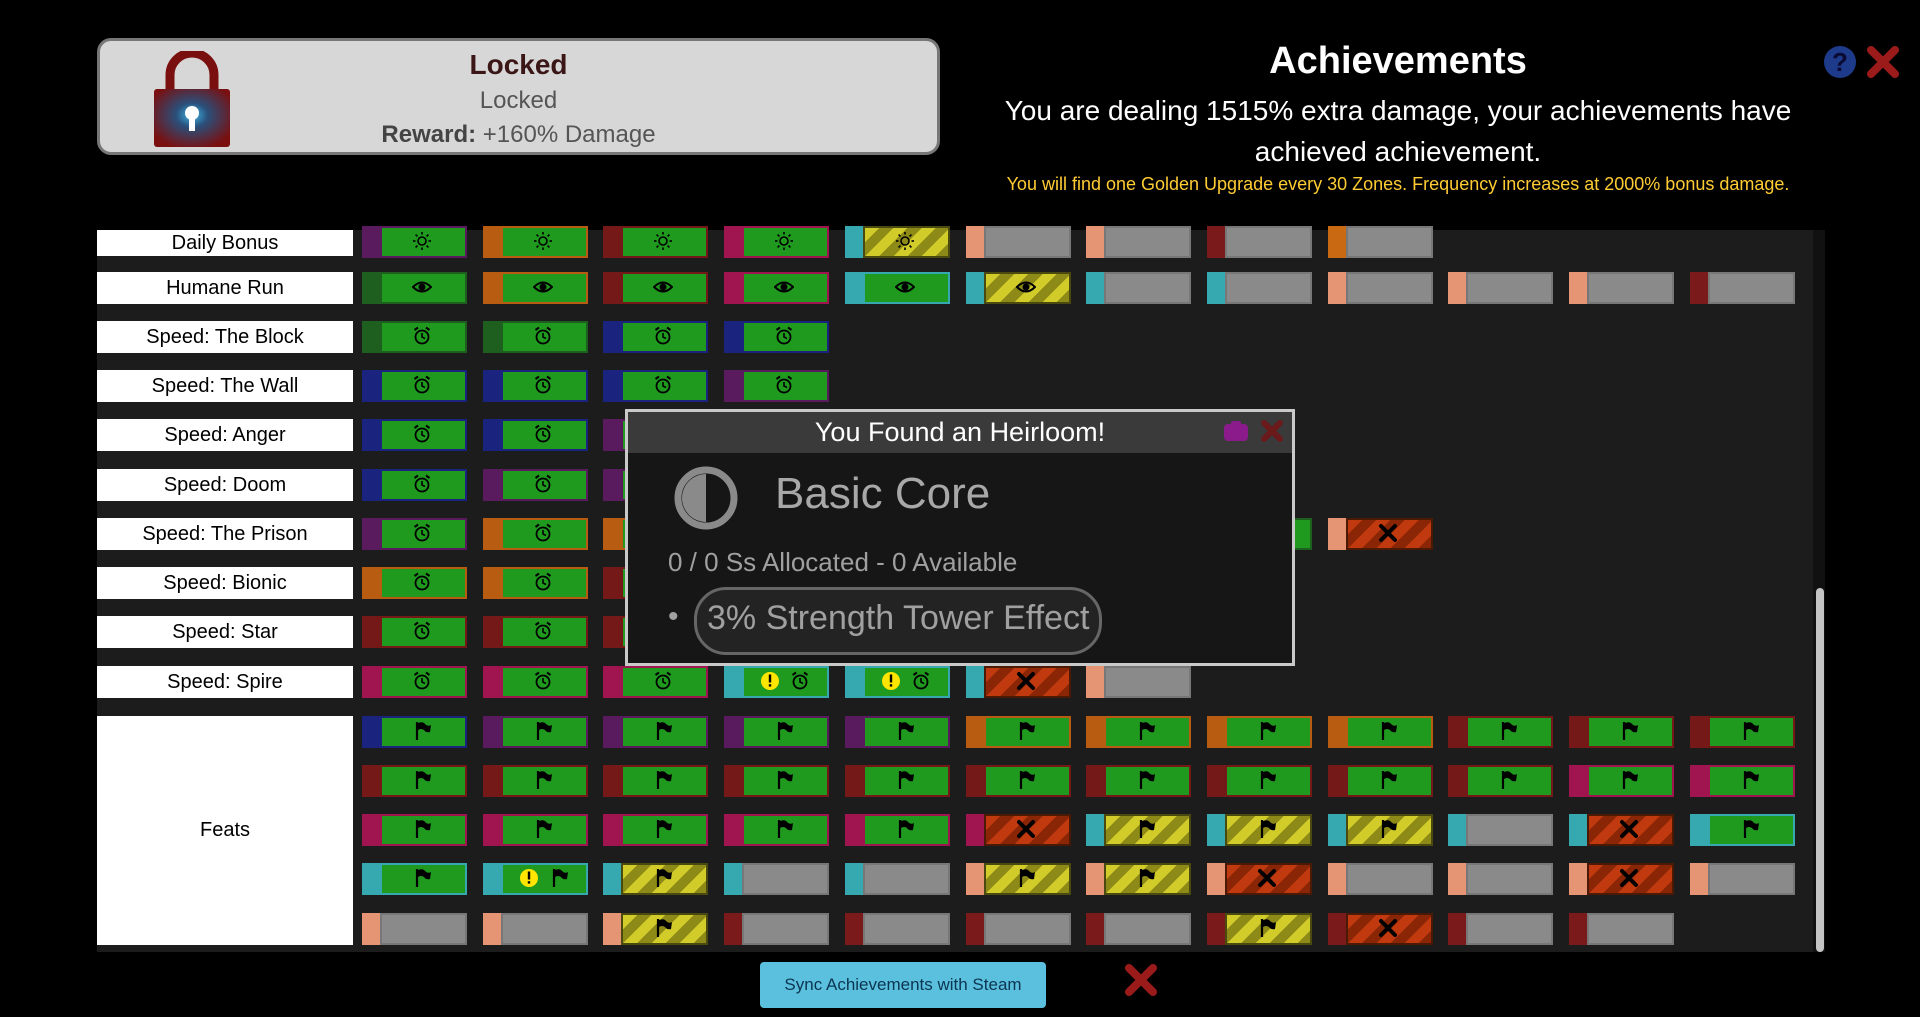 The height and width of the screenshot is (1017, 1920). I want to click on scrollbar-thumb, so click(1820, 770).